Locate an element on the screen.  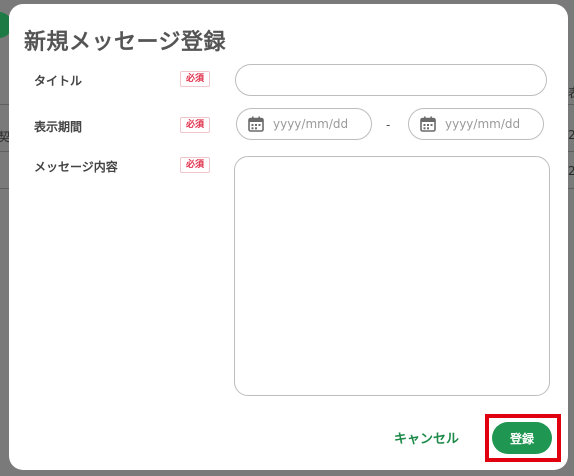
start-date-field is located at coordinates (304, 124).